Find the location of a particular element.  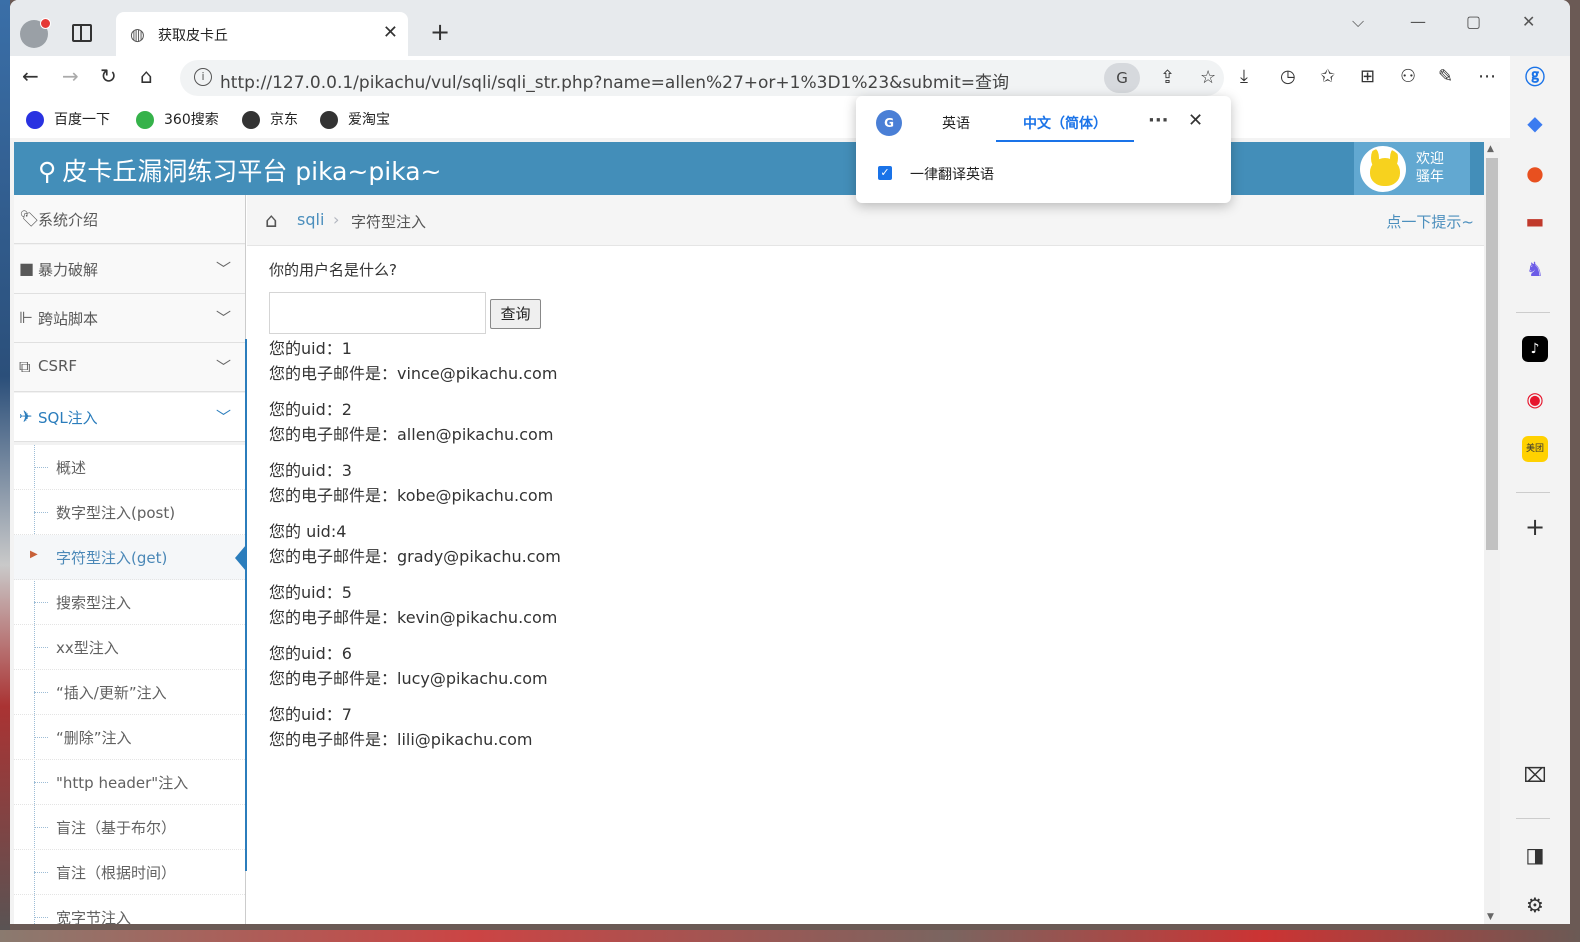

extensions-icon: ⚇ is located at coordinates (1408, 76).